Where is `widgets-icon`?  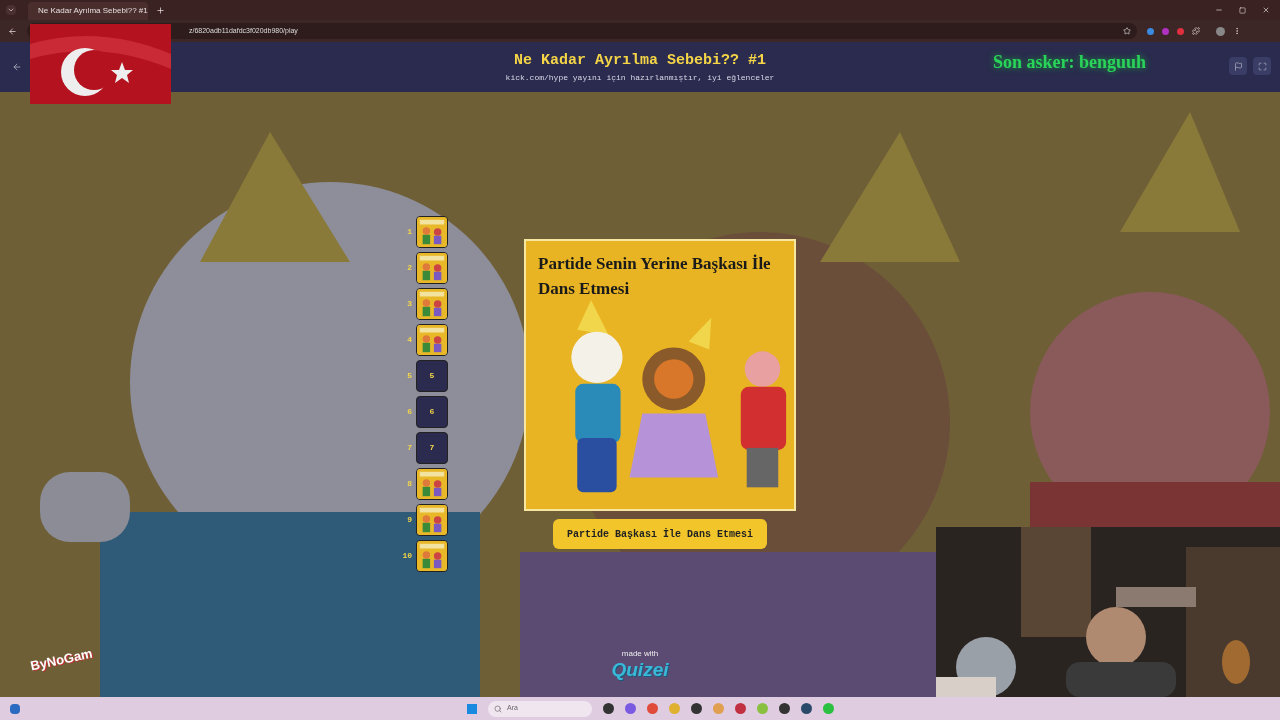
widgets-icon is located at coordinates (15, 708).